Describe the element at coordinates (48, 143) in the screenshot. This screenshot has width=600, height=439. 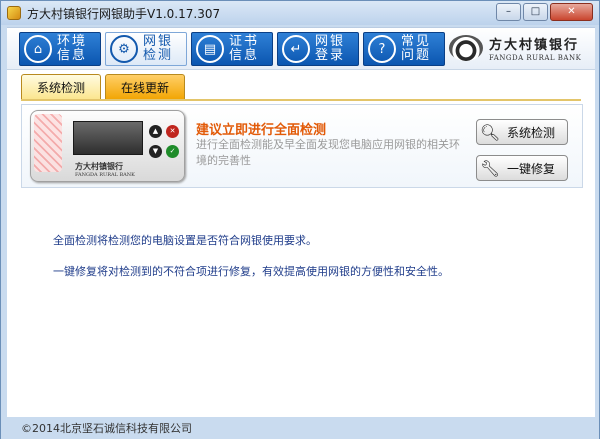
I see `device-decoration` at that location.